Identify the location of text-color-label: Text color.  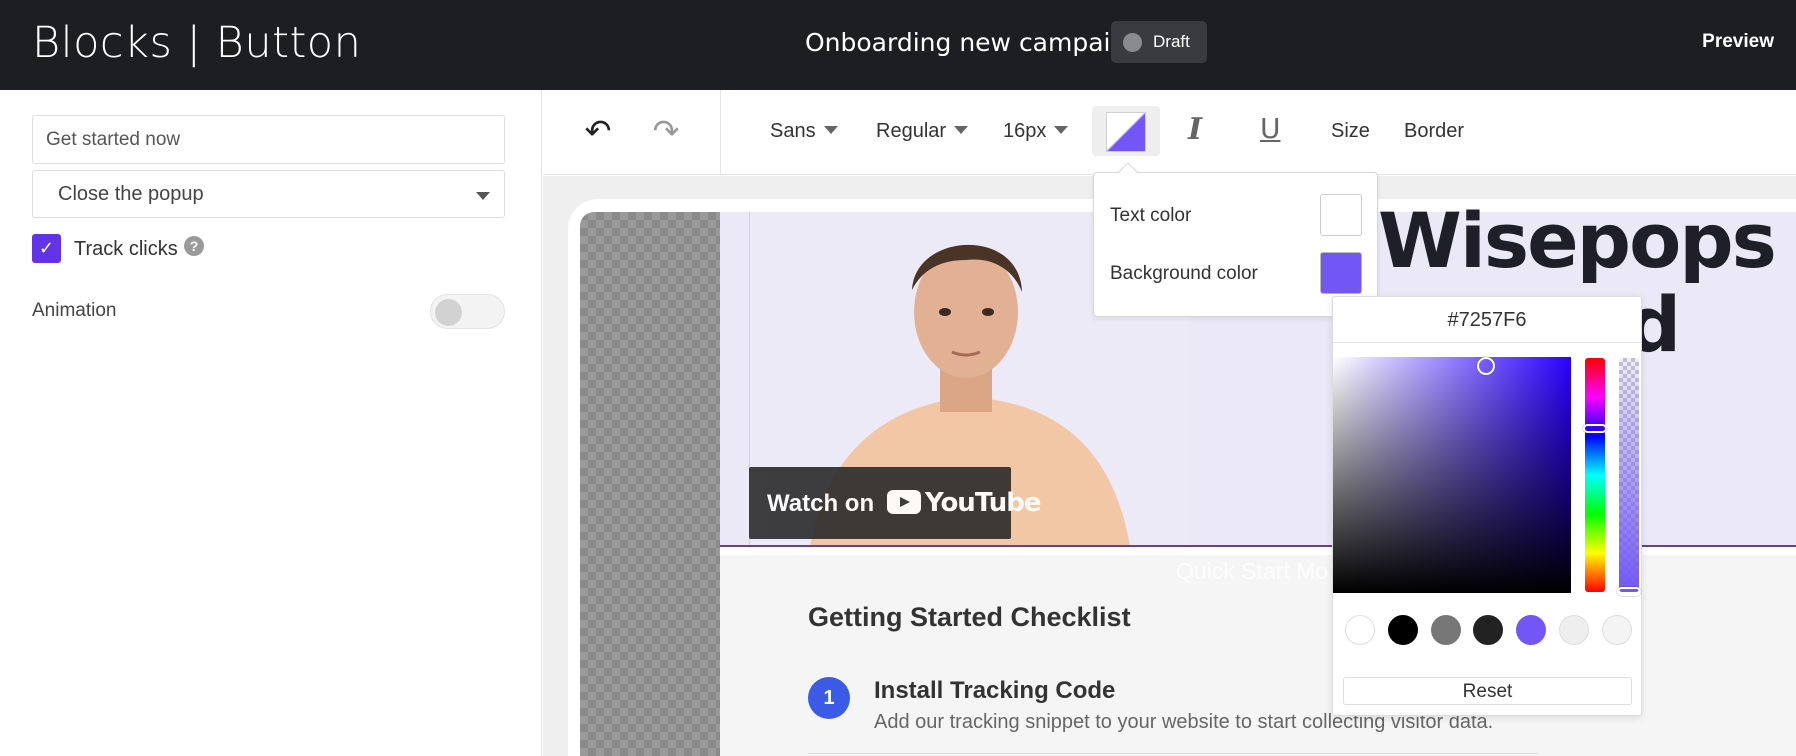
(1151, 215).